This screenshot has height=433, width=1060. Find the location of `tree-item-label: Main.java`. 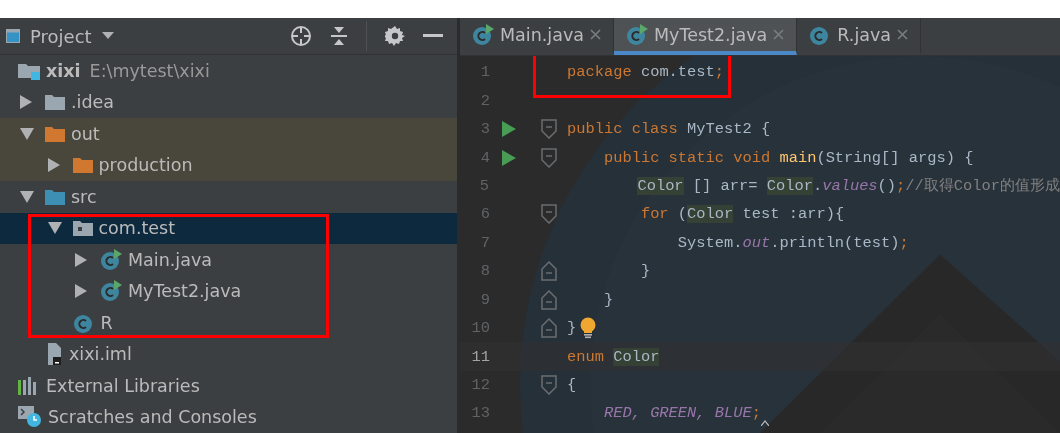

tree-item-label: Main.java is located at coordinates (170, 259).